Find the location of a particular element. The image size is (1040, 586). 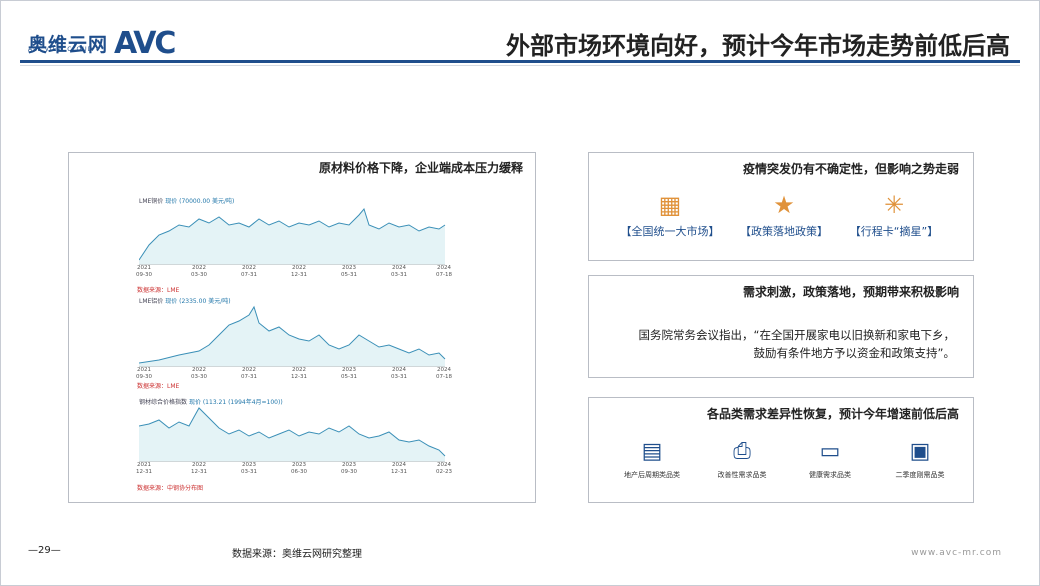

x-tick: 2023 06-30 is located at coordinates (299, 468).